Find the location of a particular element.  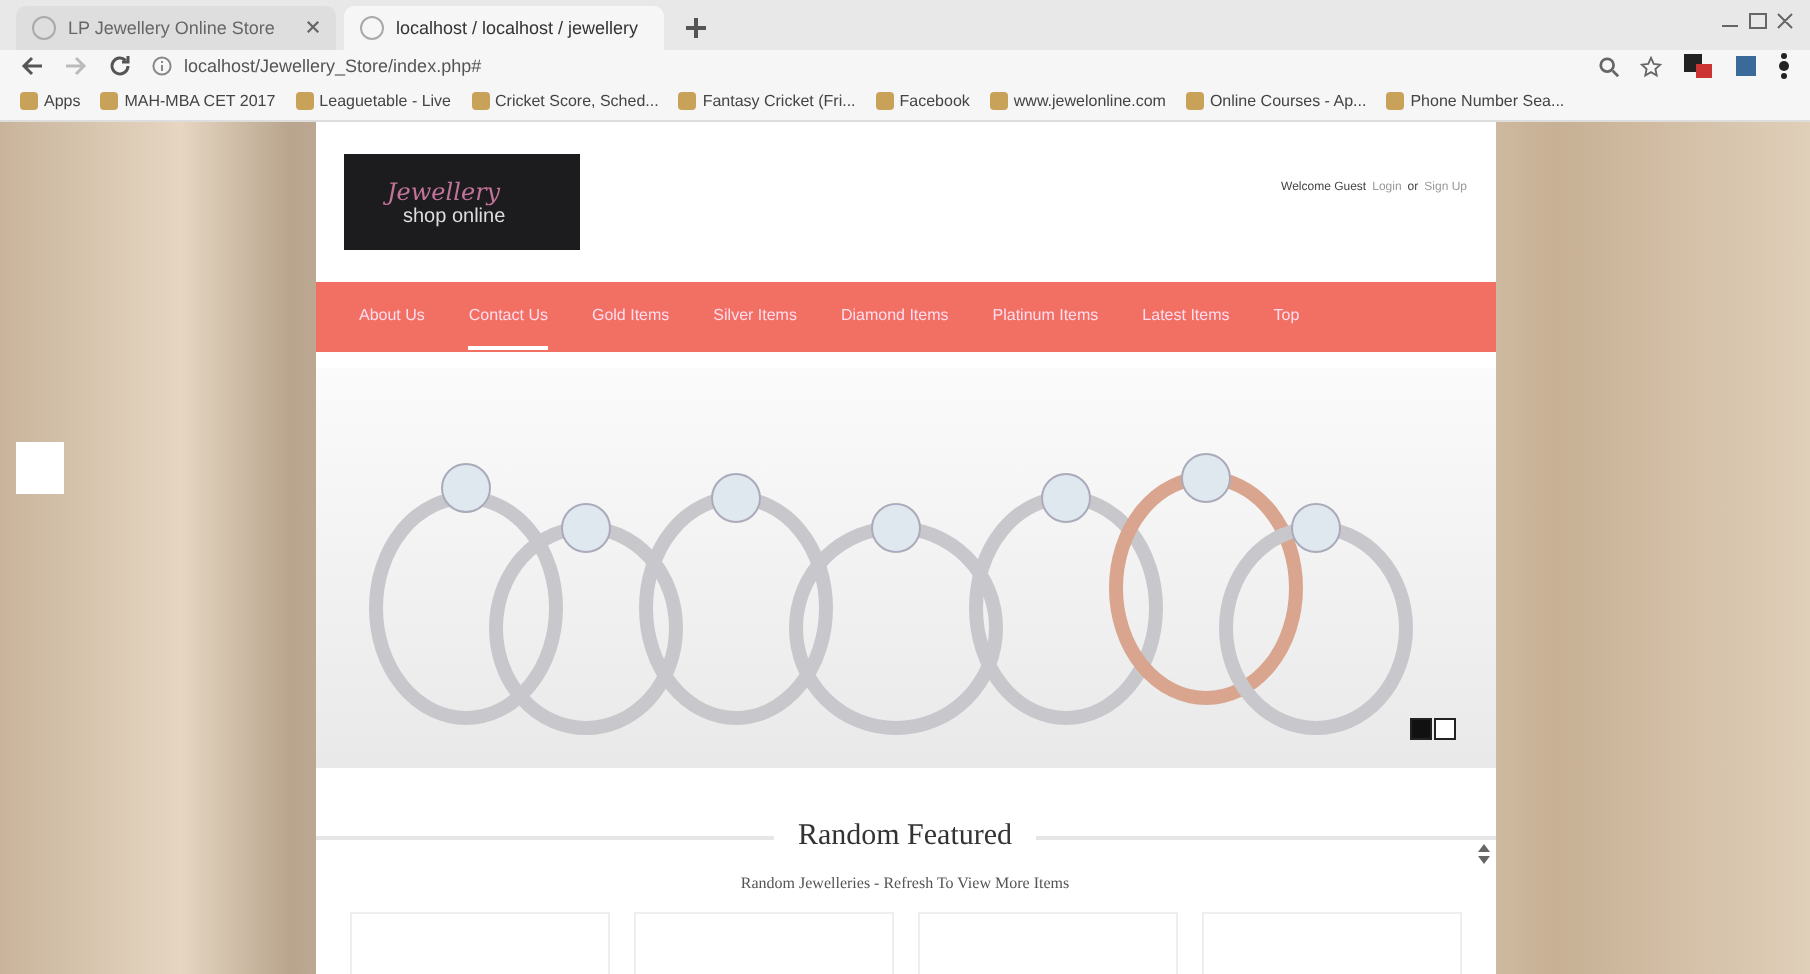

bookmark-link: Apps is located at coordinates (50, 101).